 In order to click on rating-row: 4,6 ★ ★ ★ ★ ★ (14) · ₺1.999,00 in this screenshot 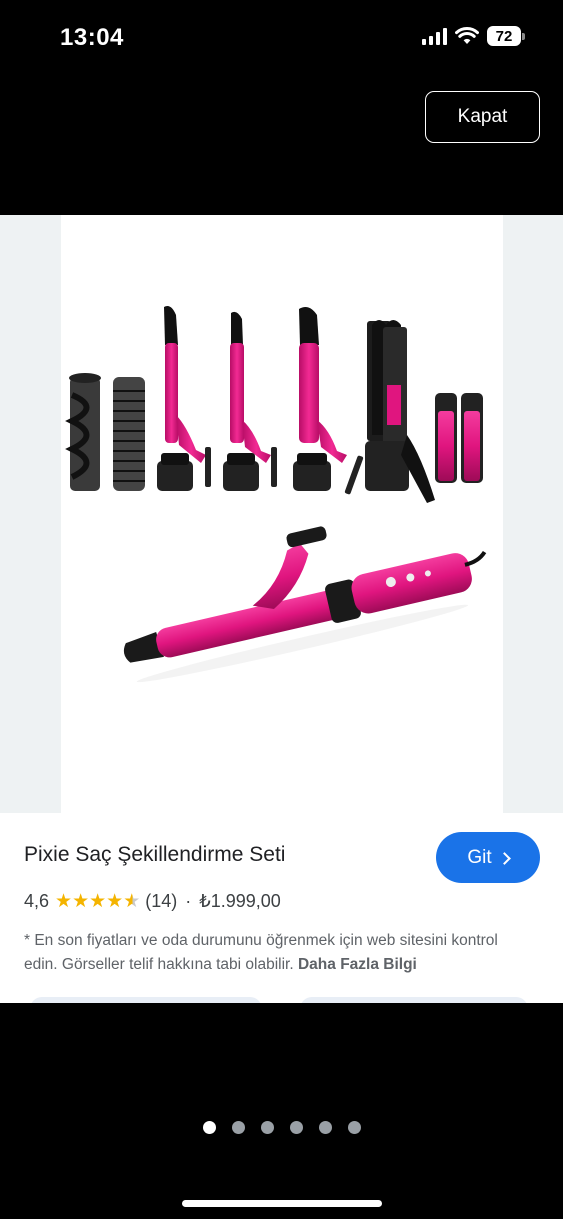, I will do `click(152, 901)`.